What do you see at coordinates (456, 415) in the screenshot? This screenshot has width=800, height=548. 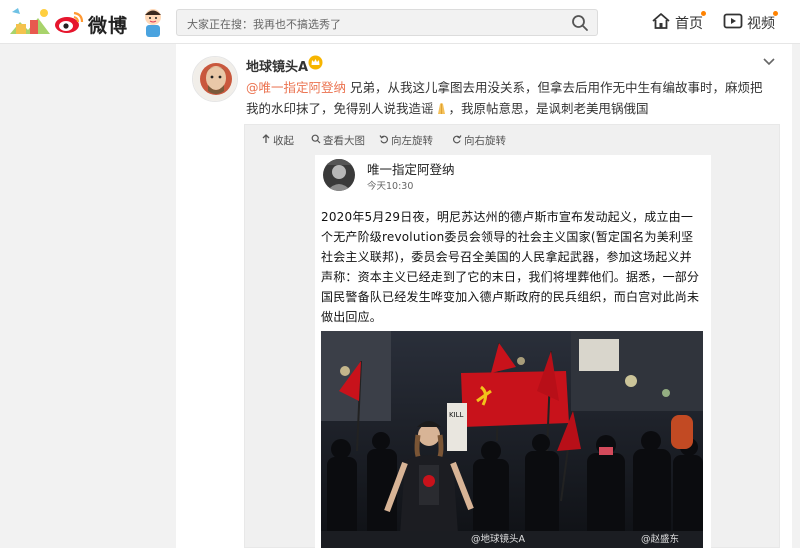 I see `protest-sign-text: KILL` at bounding box center [456, 415].